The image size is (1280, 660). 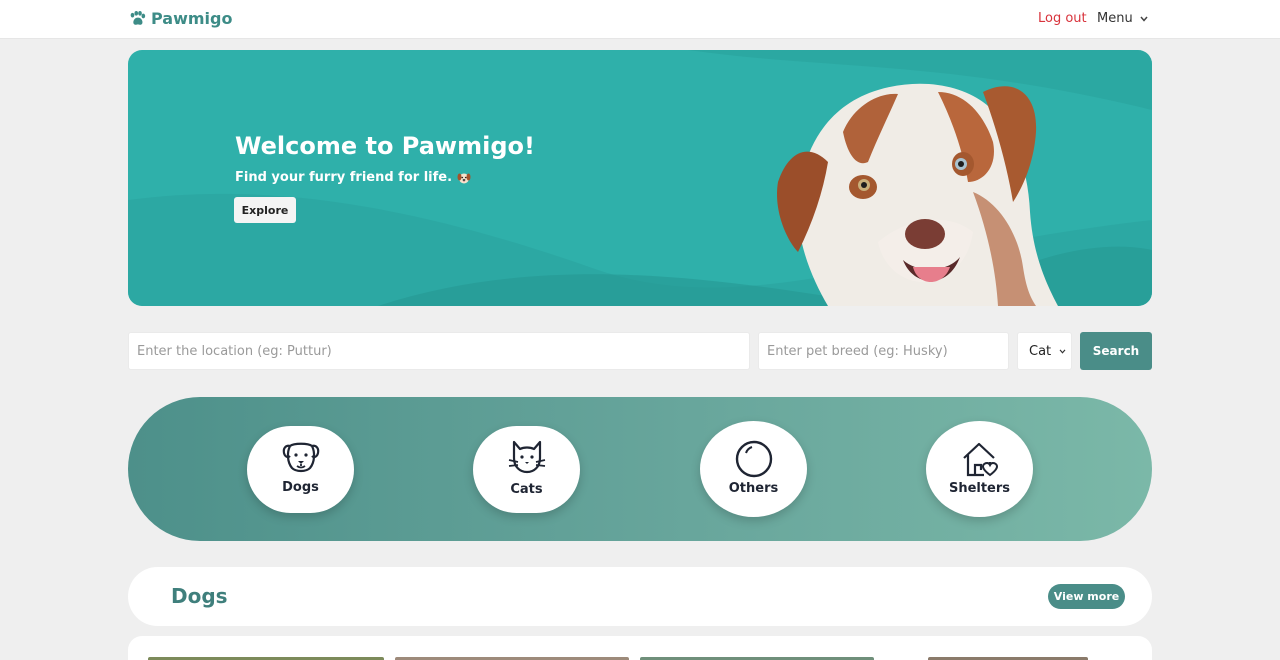 What do you see at coordinates (1116, 351) in the screenshot?
I see `search-button: Search` at bounding box center [1116, 351].